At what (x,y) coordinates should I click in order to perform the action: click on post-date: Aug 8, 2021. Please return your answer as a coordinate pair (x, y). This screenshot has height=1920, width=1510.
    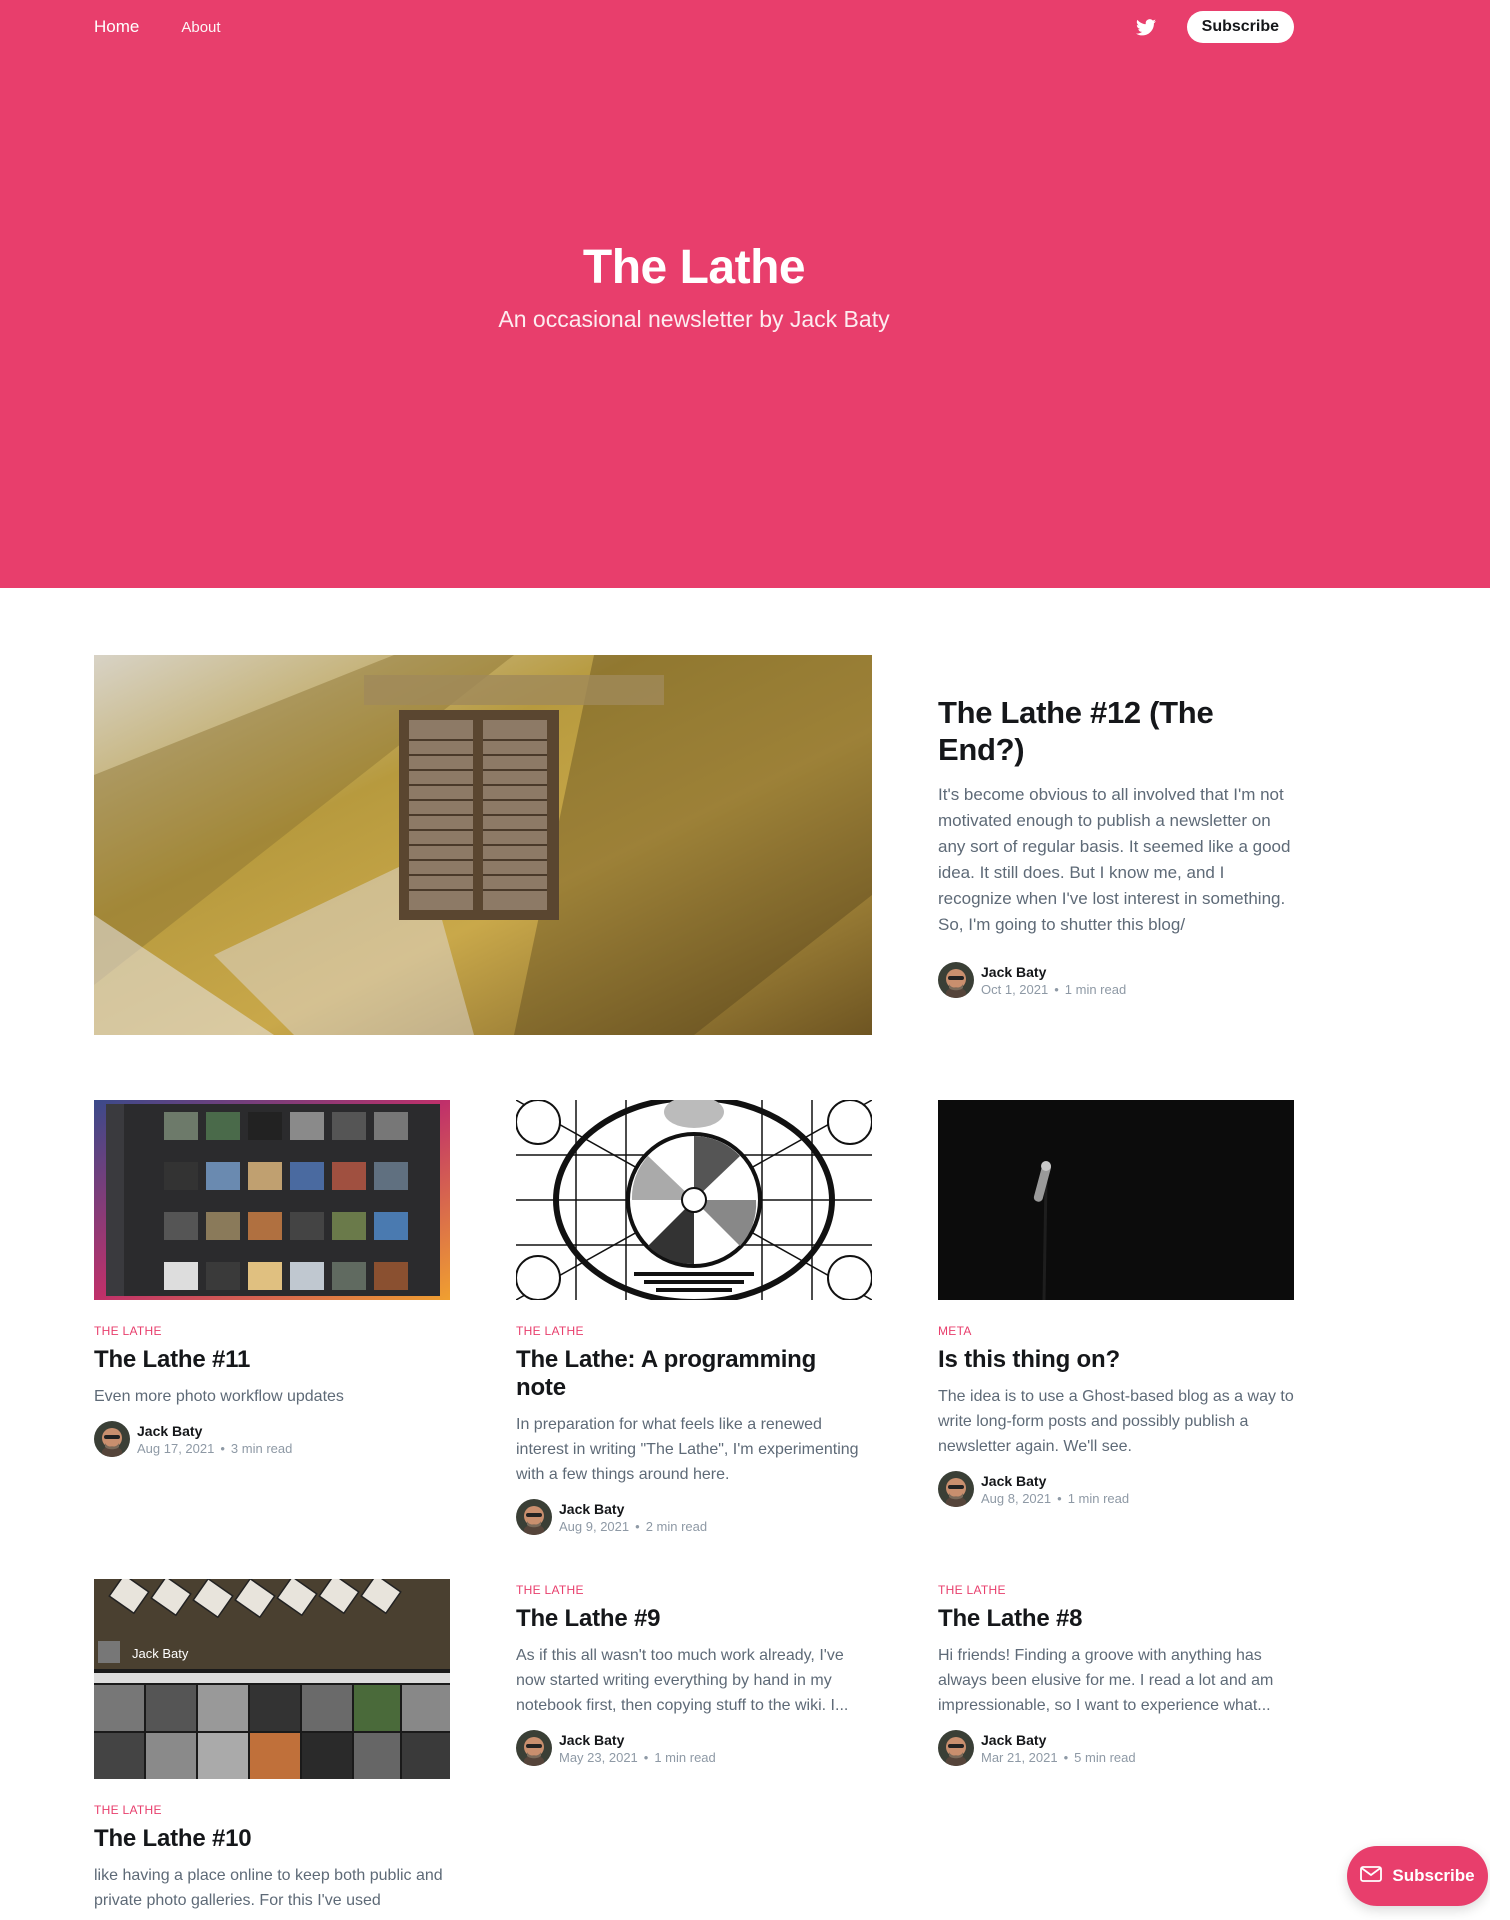
    Looking at the image, I should click on (1016, 1498).